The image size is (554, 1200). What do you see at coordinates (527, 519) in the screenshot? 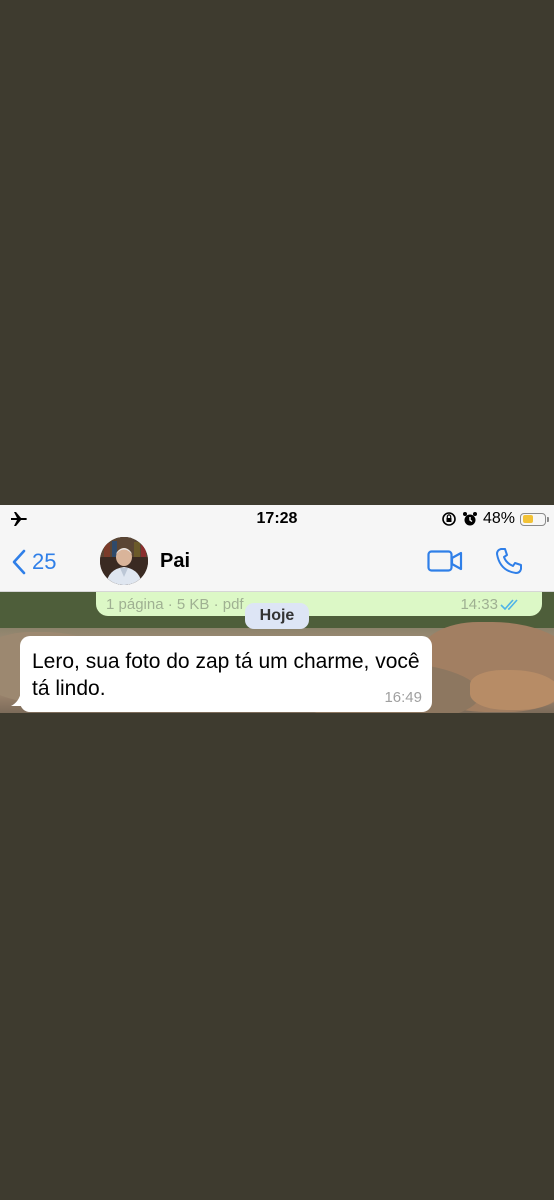
I see `battery-level` at bounding box center [527, 519].